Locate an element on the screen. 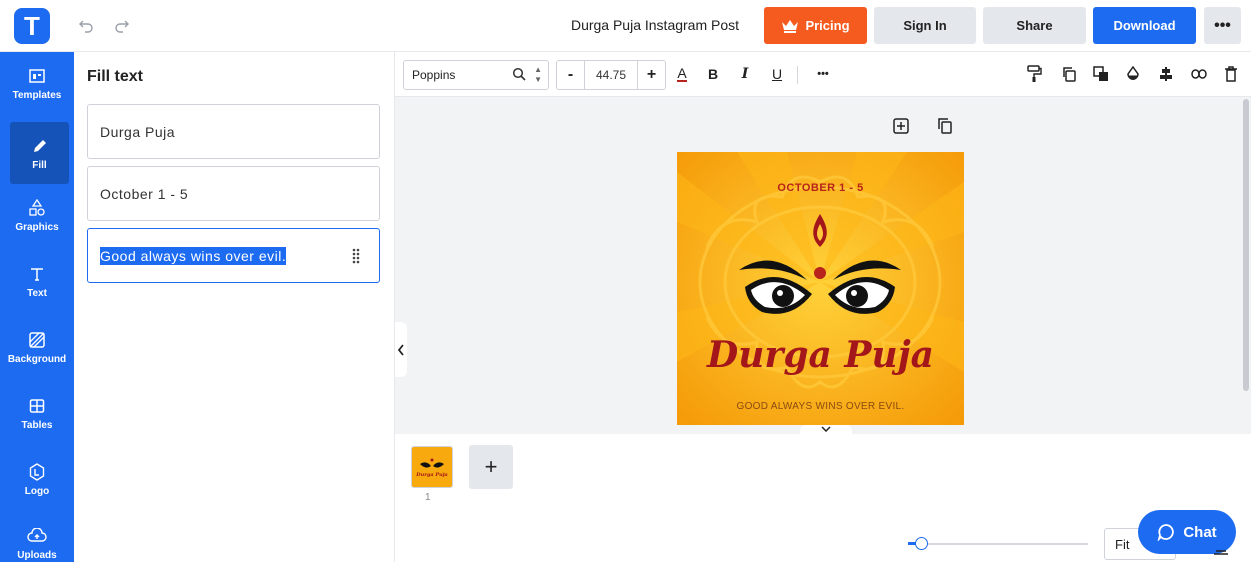  chevron-left-icon is located at coordinates (400, 349).